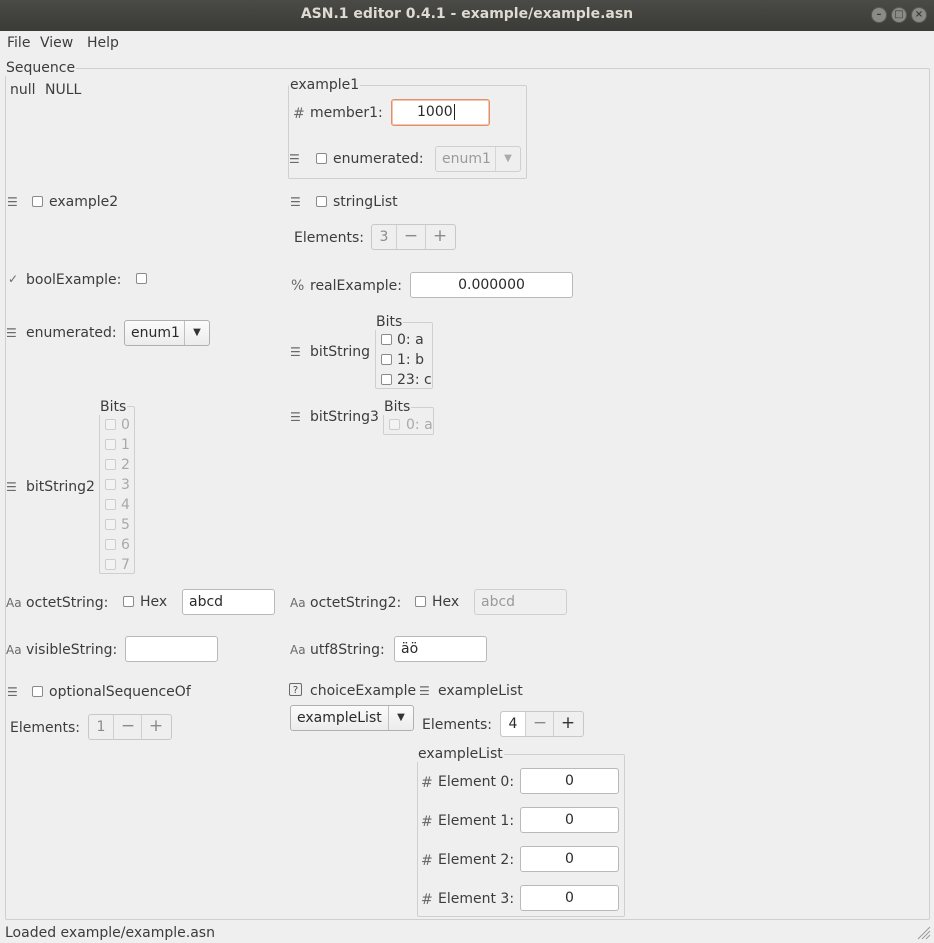  What do you see at coordinates (879, 15) in the screenshot?
I see `minimize-button: –` at bounding box center [879, 15].